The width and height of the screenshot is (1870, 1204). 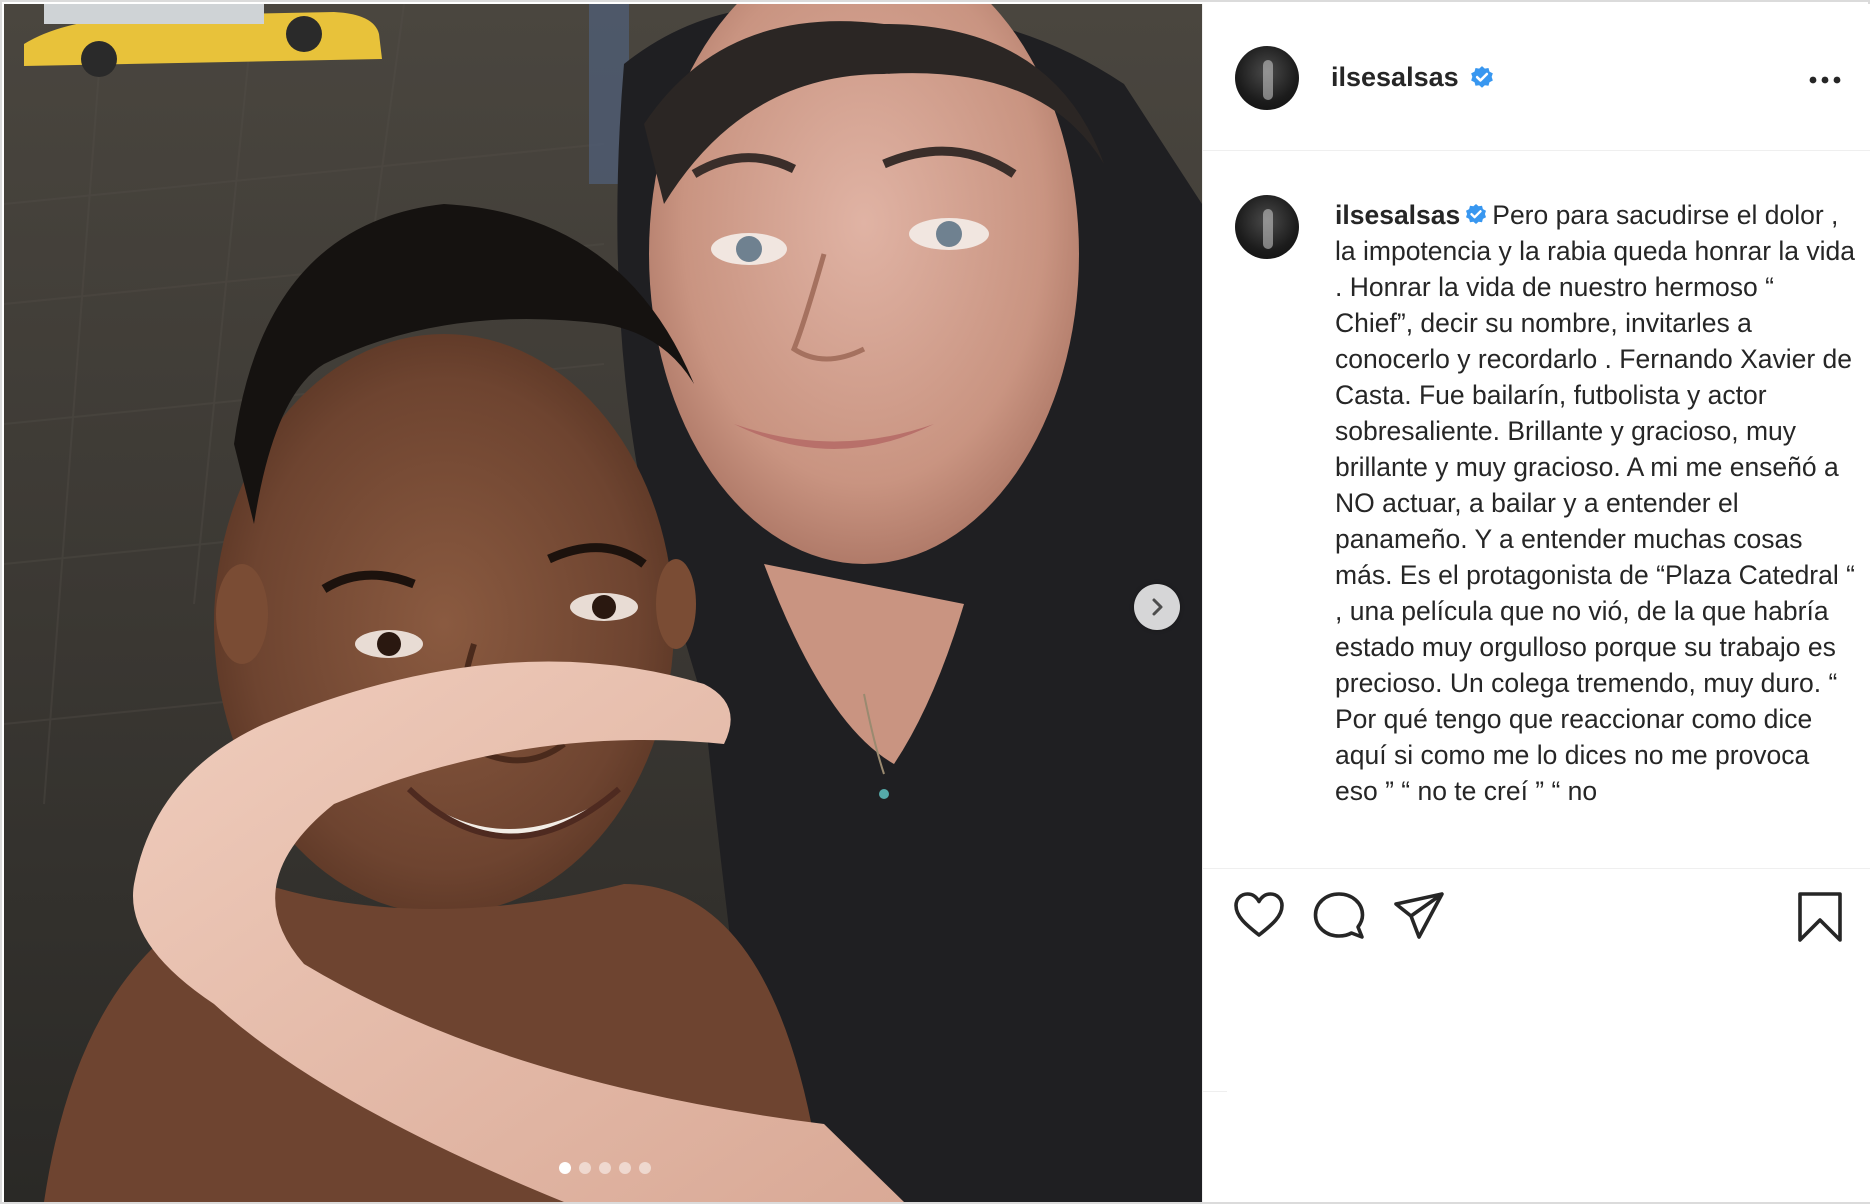 I want to click on paper-plane-icon, so click(x=1419, y=916).